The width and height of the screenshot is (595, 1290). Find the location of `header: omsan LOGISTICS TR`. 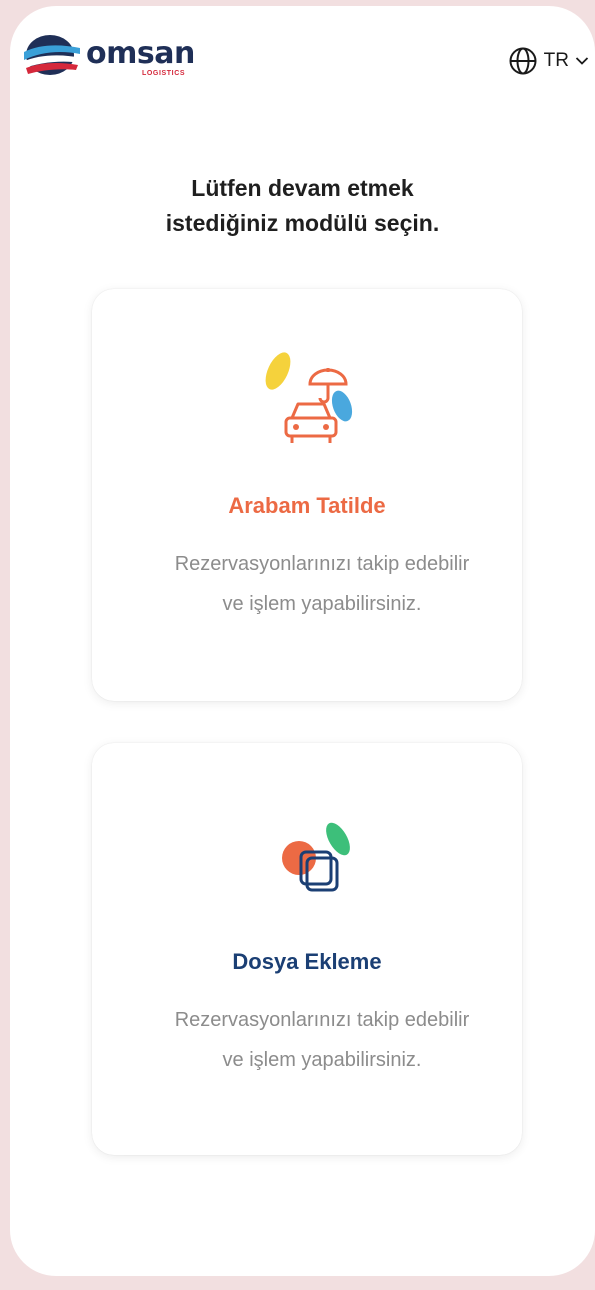

header: omsan LOGISTICS TR is located at coordinates (302, 46).